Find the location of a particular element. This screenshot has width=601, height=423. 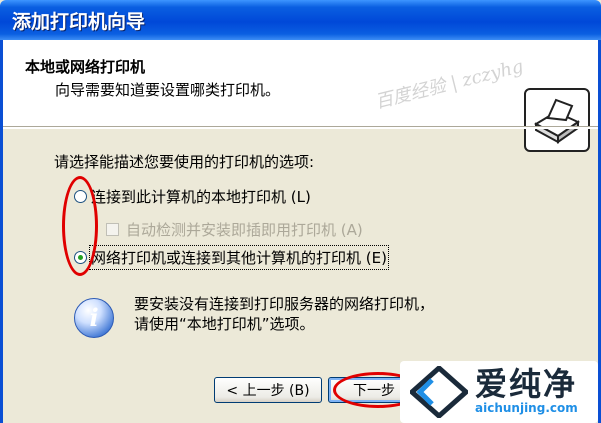

auto-detect-label: 自动检测并安装即插即用打印机 (A) is located at coordinates (244, 230).